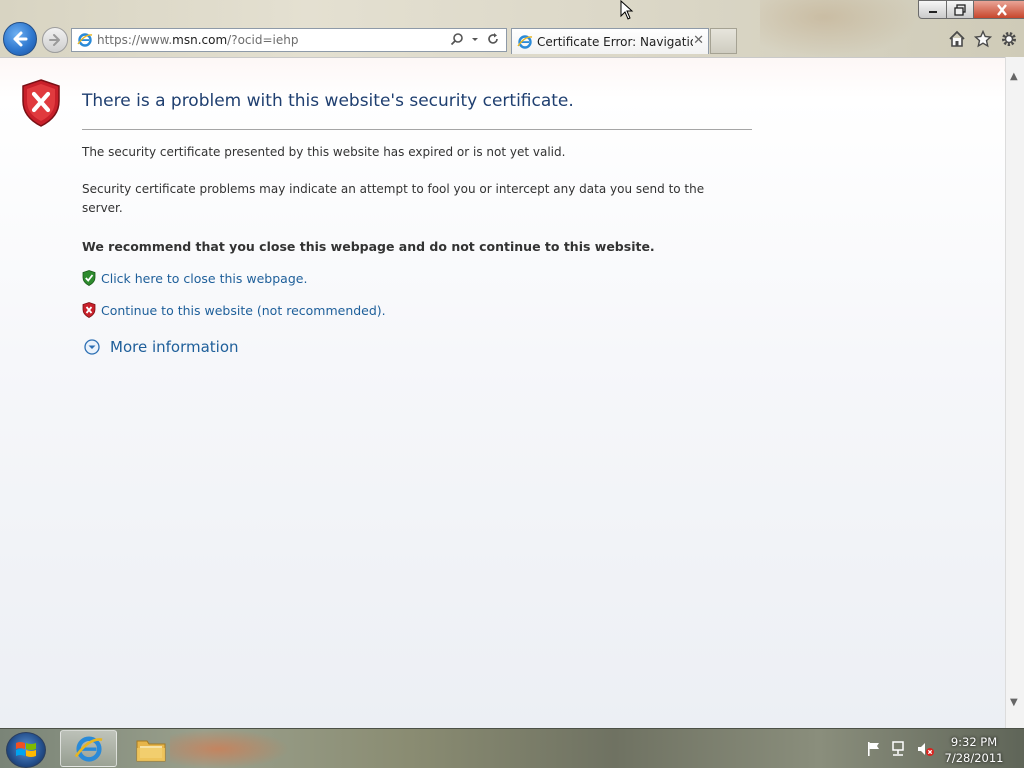  What do you see at coordinates (874, 749) in the screenshot?
I see `flag-icon` at bounding box center [874, 749].